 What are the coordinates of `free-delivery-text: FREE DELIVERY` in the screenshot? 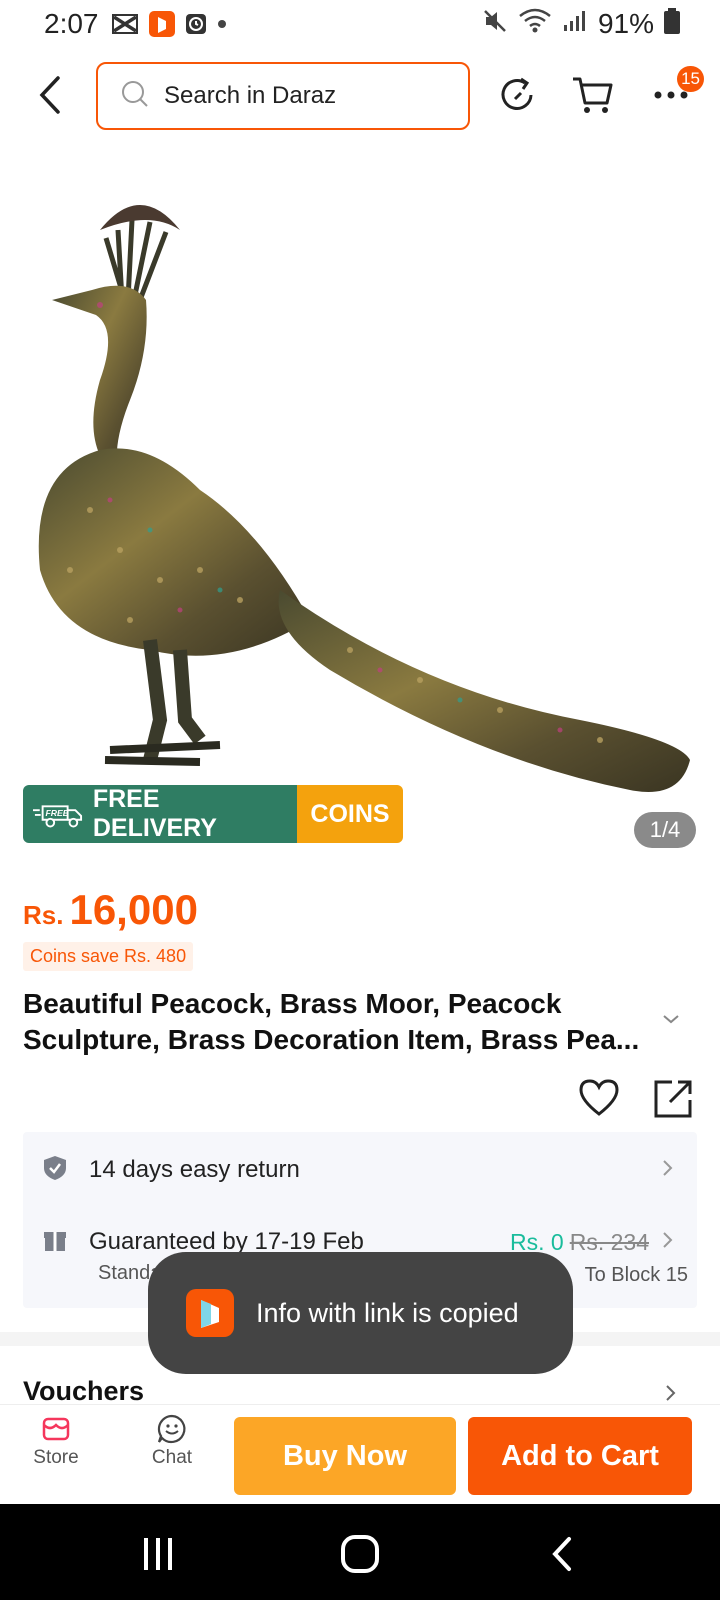 It's located at (154, 813).